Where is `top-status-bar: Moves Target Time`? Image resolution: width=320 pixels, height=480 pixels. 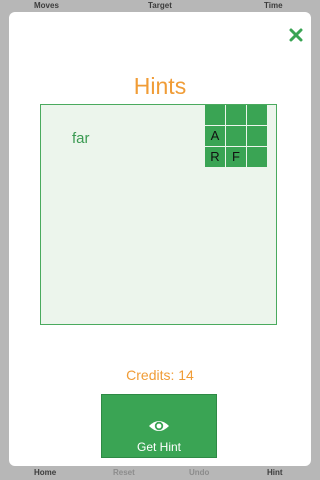 top-status-bar: Moves Target Time is located at coordinates (160, 6).